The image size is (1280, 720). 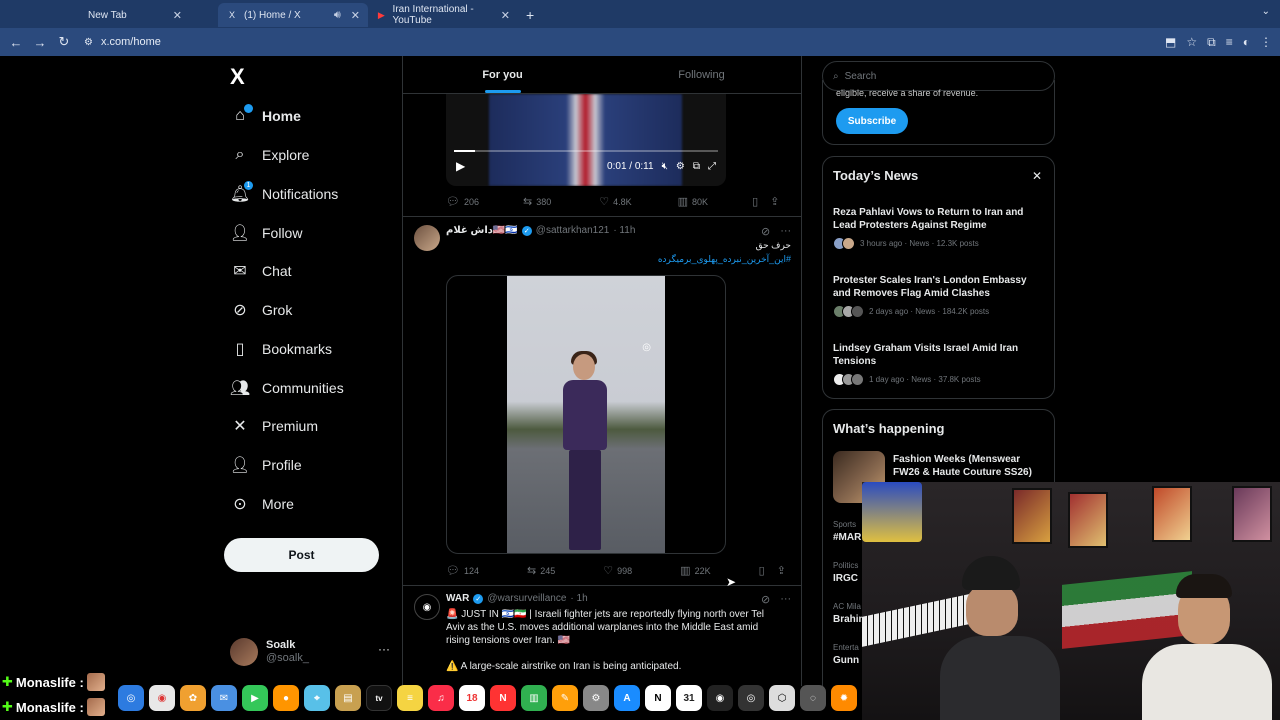 What do you see at coordinates (847, 537) in the screenshot?
I see `trend-topic: #MAR` at bounding box center [847, 537].